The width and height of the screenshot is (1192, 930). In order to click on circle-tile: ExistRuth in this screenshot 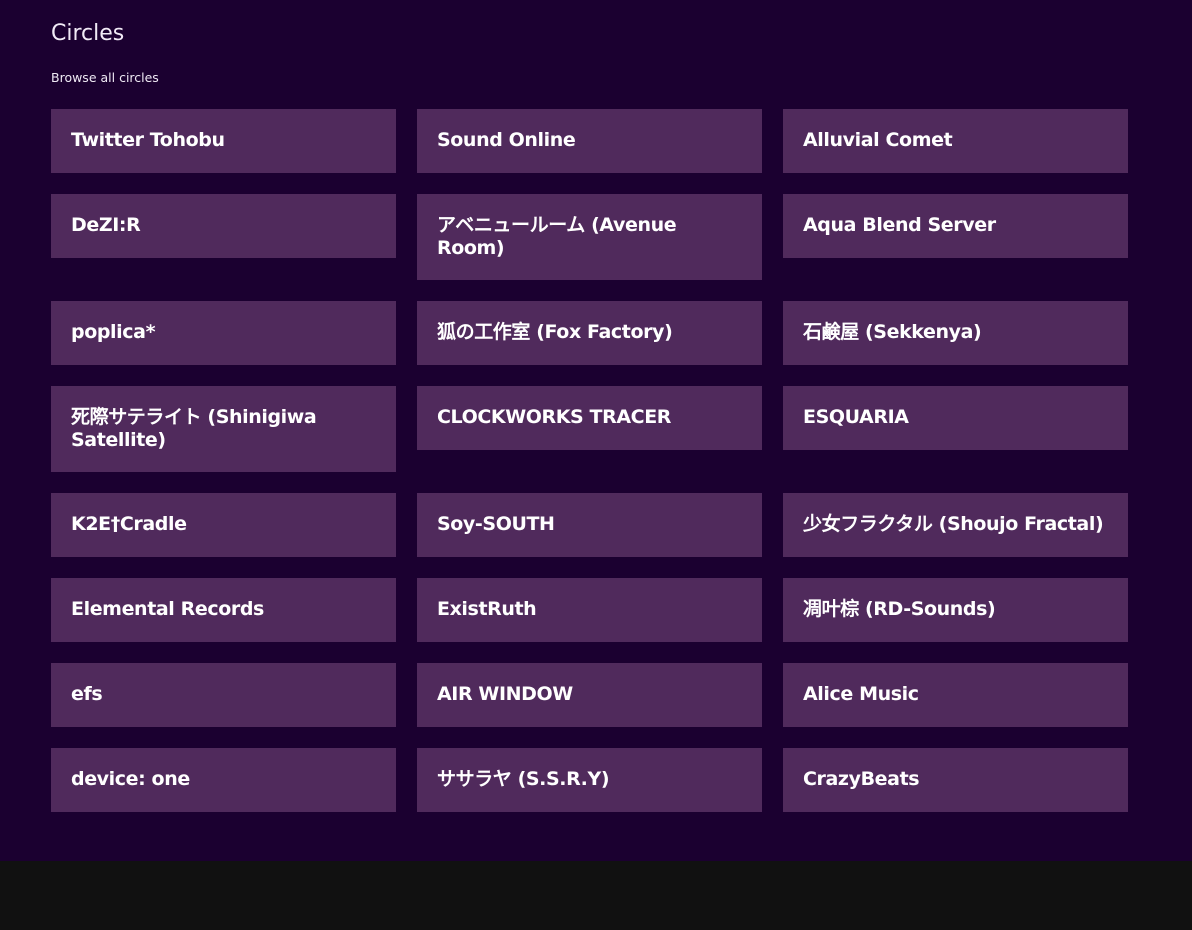, I will do `click(589, 610)`.